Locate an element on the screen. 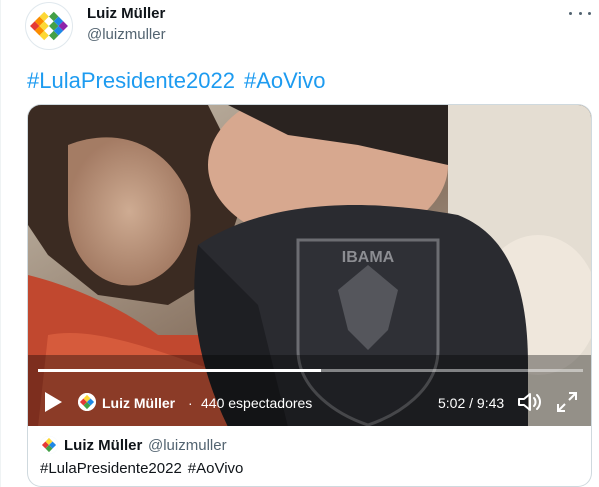 The image size is (599, 487). author-handle: @luizmuller is located at coordinates (126, 34).